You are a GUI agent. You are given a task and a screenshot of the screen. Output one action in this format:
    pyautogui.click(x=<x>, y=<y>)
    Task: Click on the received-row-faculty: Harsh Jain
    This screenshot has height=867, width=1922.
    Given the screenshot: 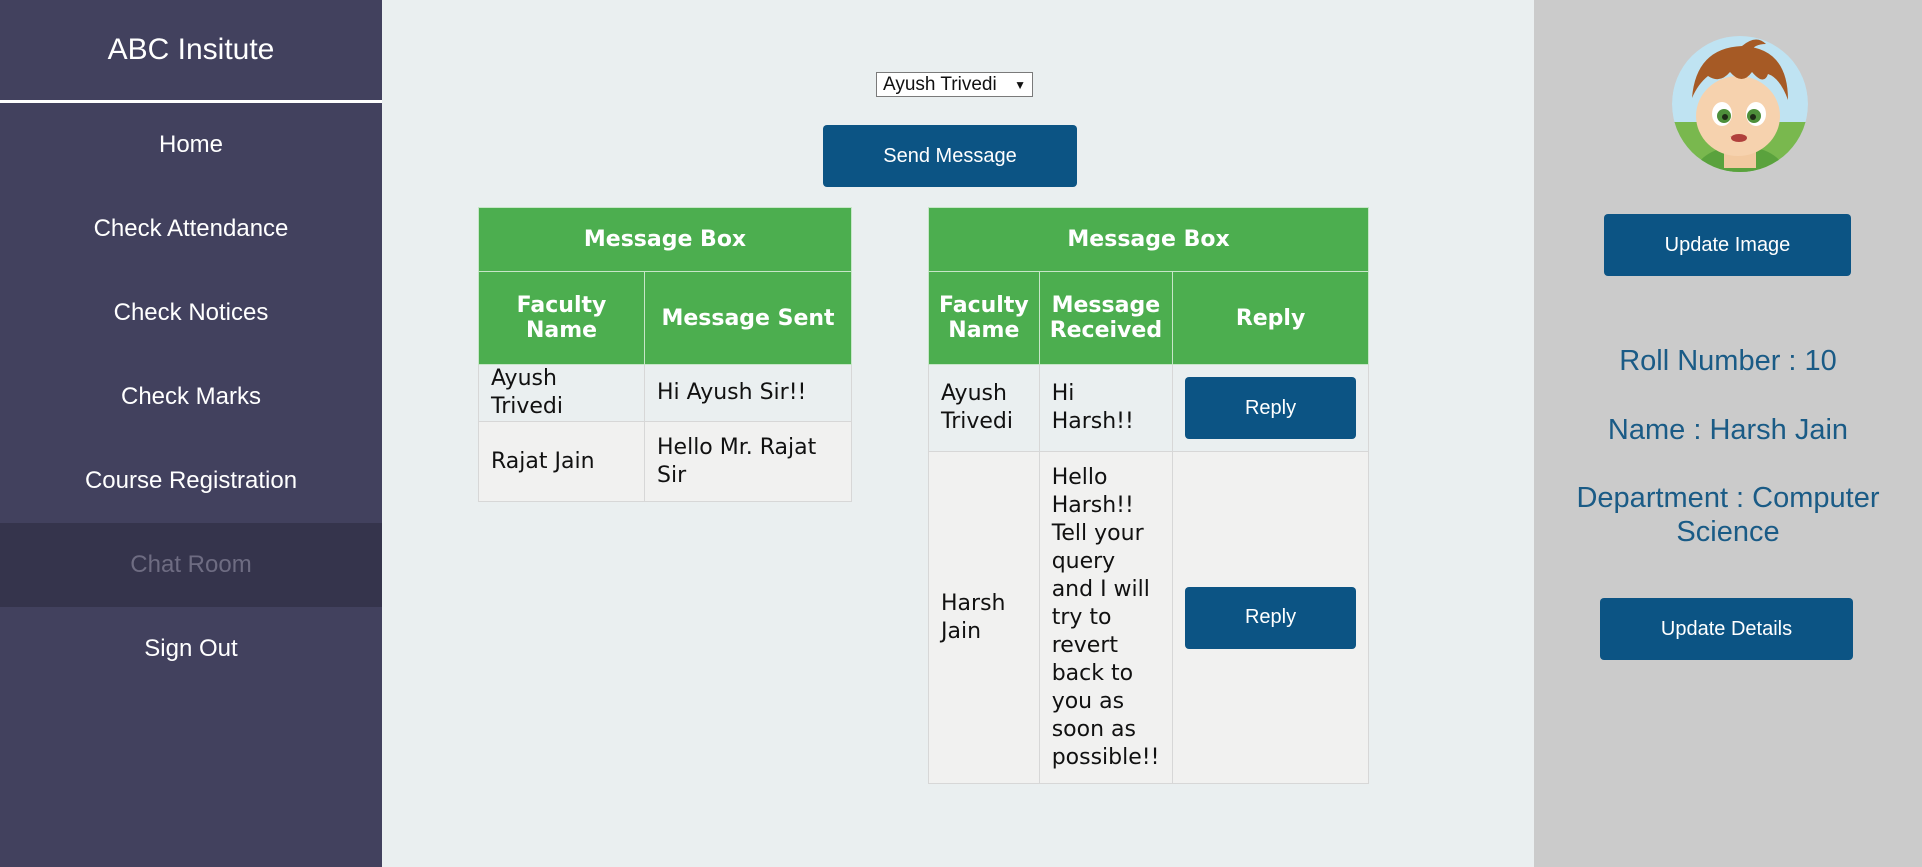 What is the action you would take?
    pyautogui.click(x=984, y=617)
    